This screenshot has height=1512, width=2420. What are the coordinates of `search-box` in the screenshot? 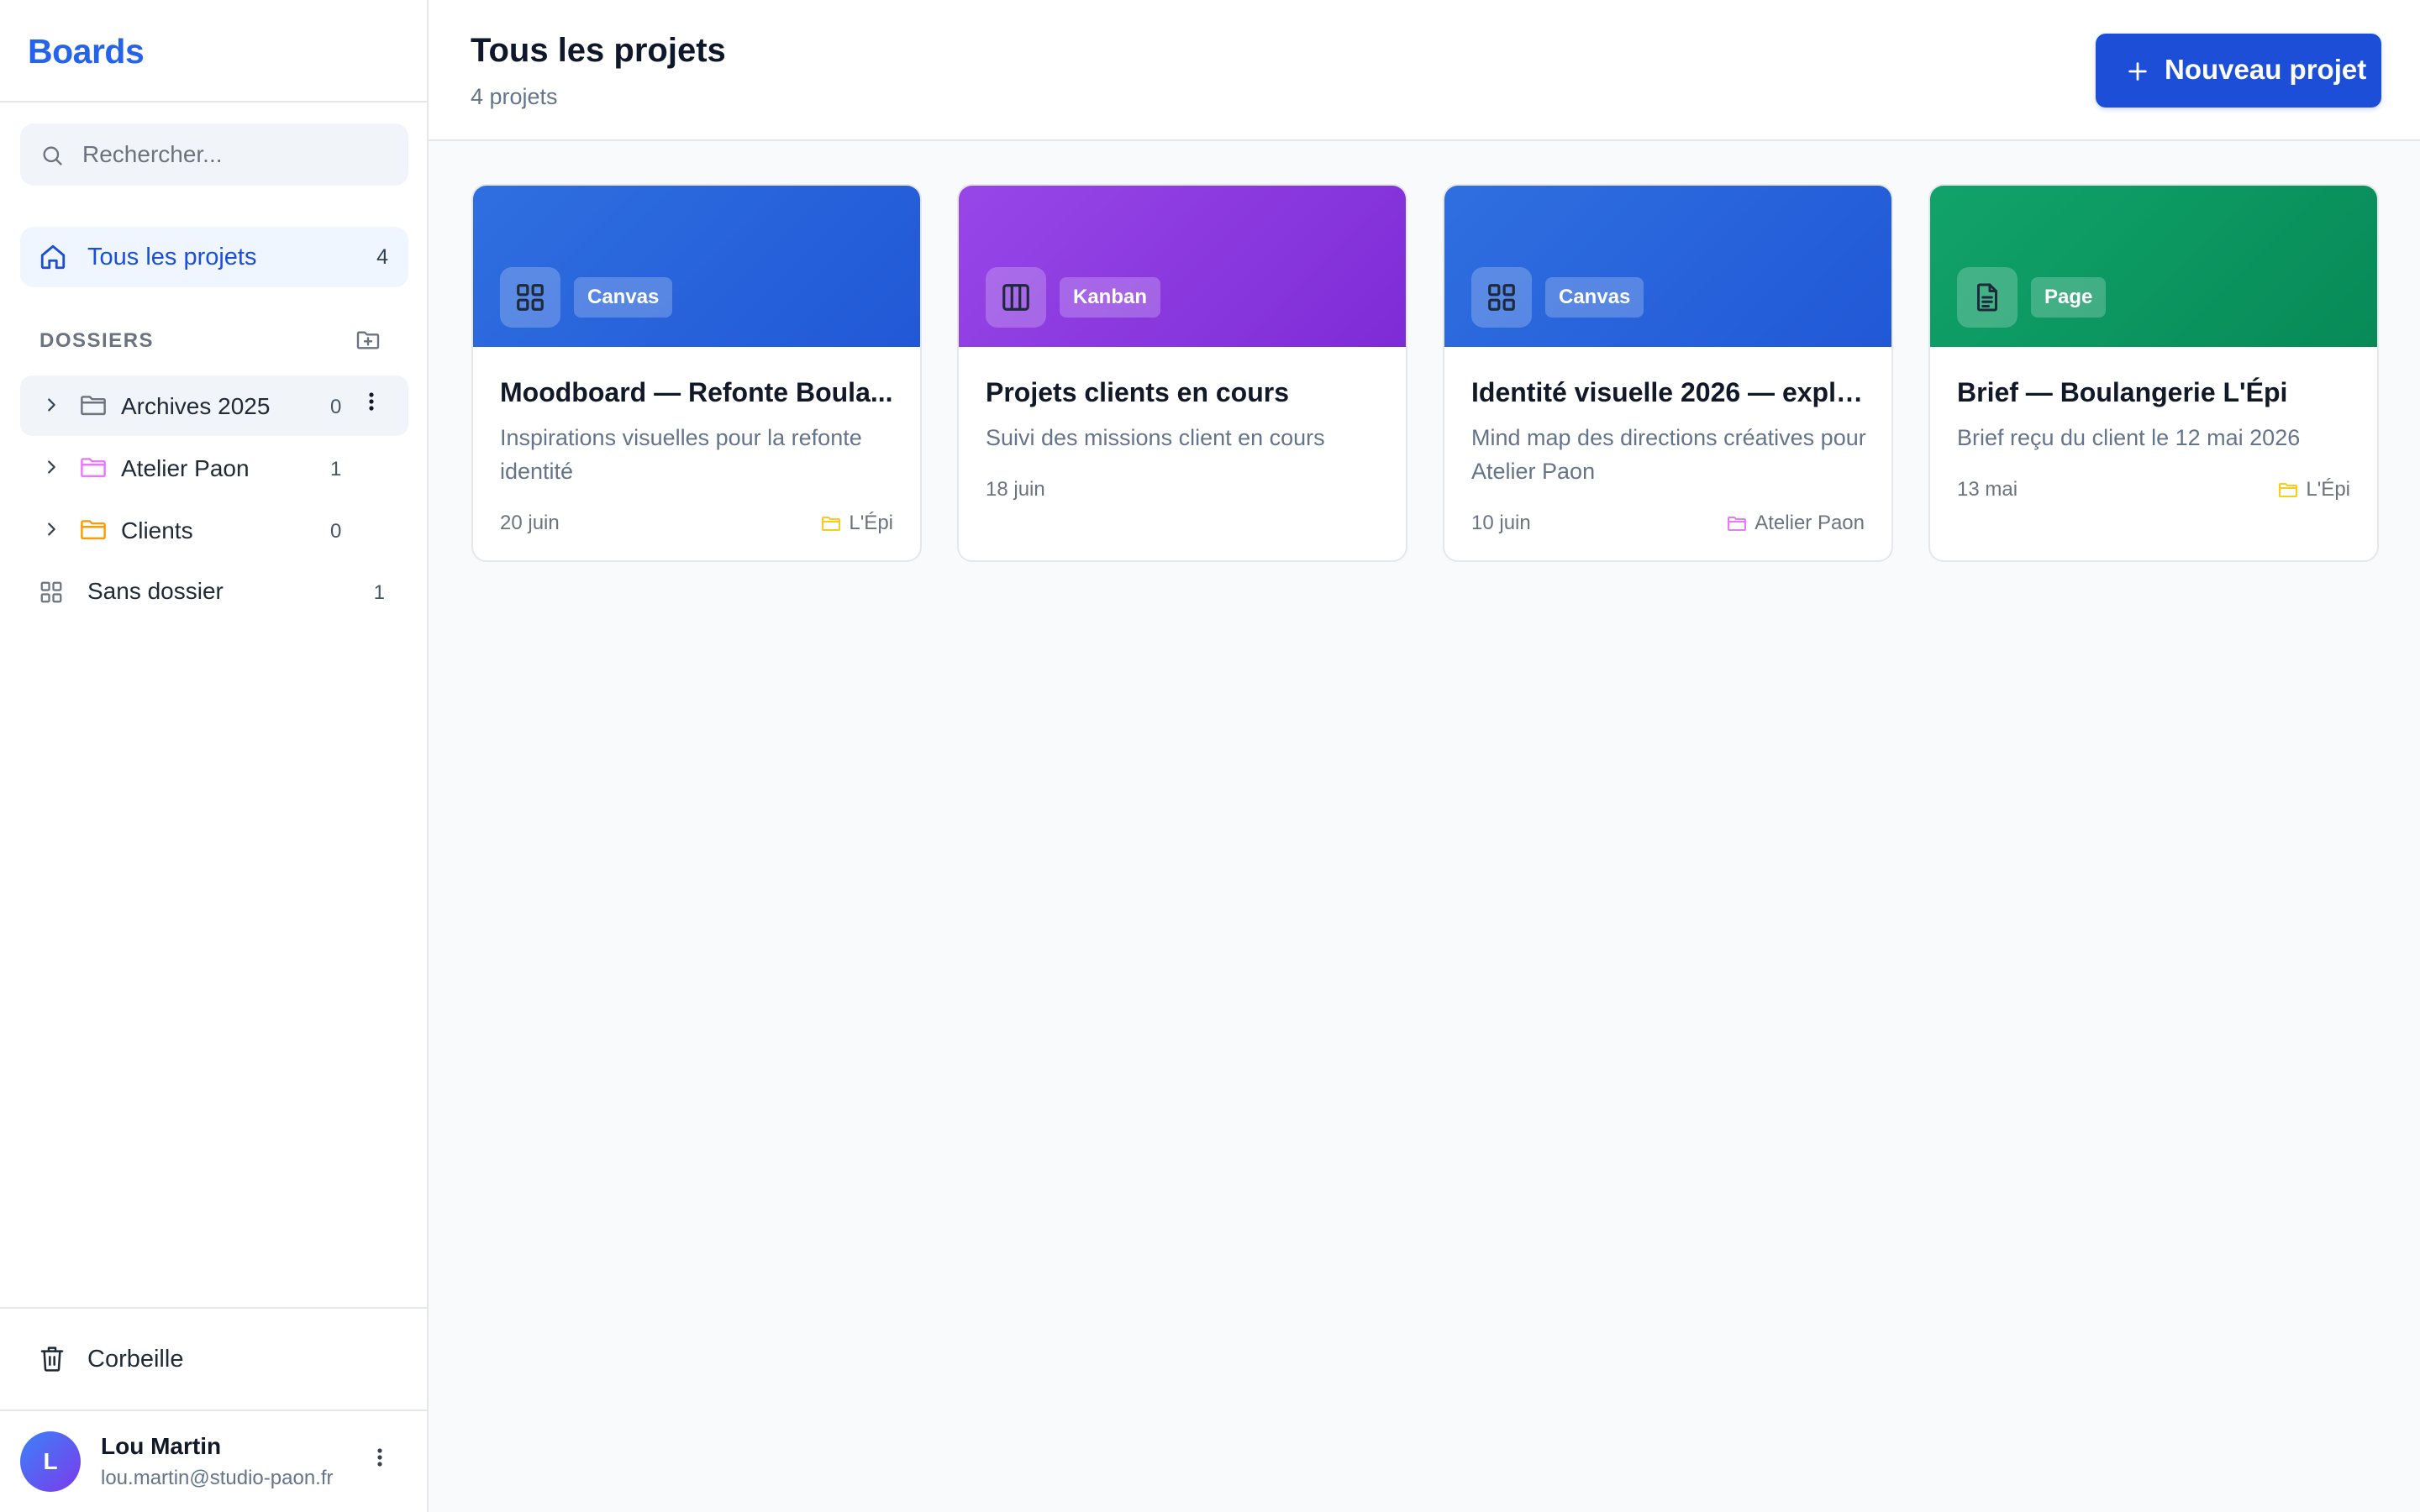 It's located at (214, 154).